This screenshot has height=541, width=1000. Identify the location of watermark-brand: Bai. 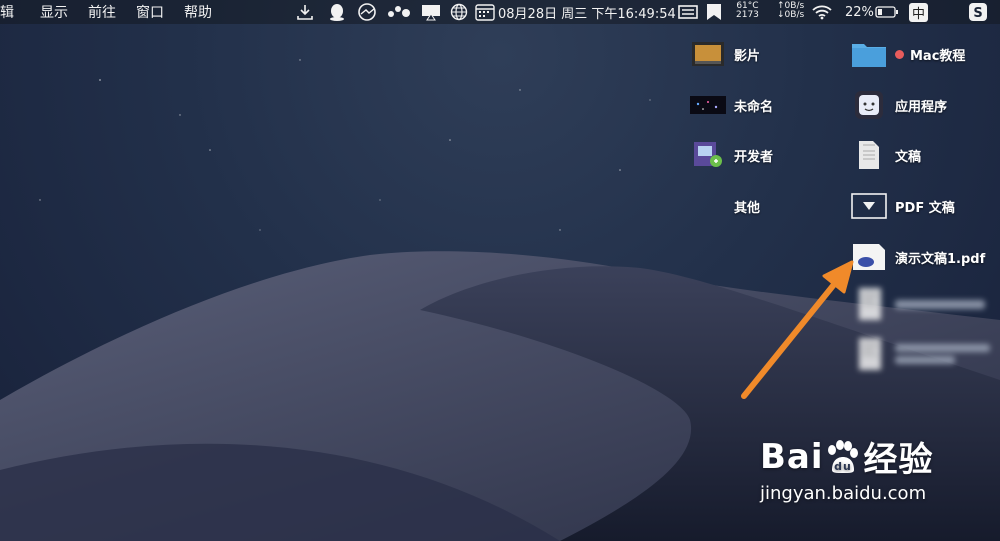
(792, 456).